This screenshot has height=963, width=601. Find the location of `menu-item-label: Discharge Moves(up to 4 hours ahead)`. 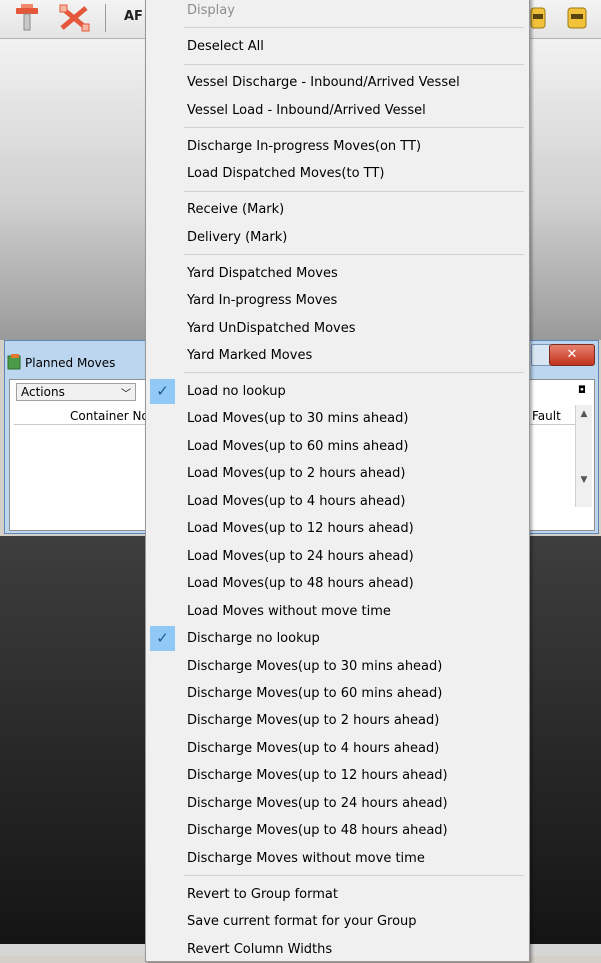

menu-item-label: Discharge Moves(up to 4 hours ahead) is located at coordinates (313, 748).